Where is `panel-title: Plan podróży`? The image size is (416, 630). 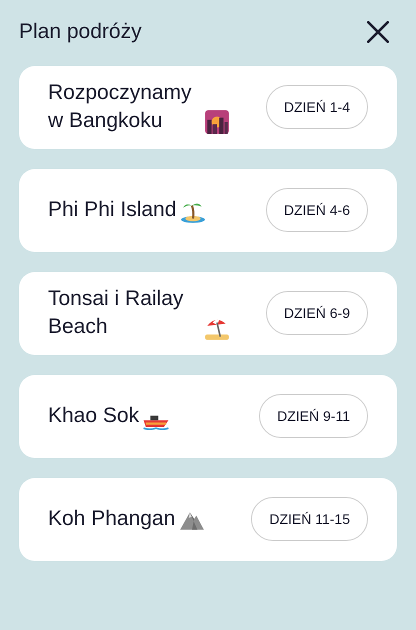
panel-title: Plan podróży is located at coordinates (80, 32).